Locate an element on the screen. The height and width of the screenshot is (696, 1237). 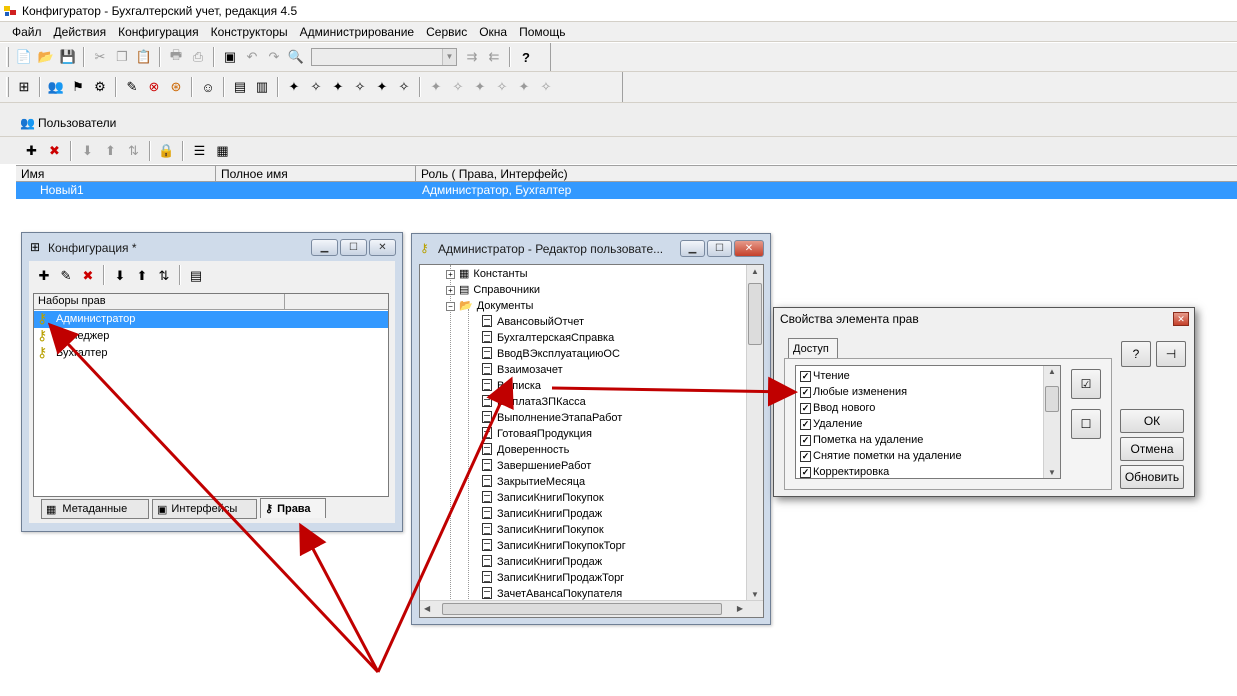
table-row: Новый1 Администратор, Бухгалтер is located at coordinates (626, 190).